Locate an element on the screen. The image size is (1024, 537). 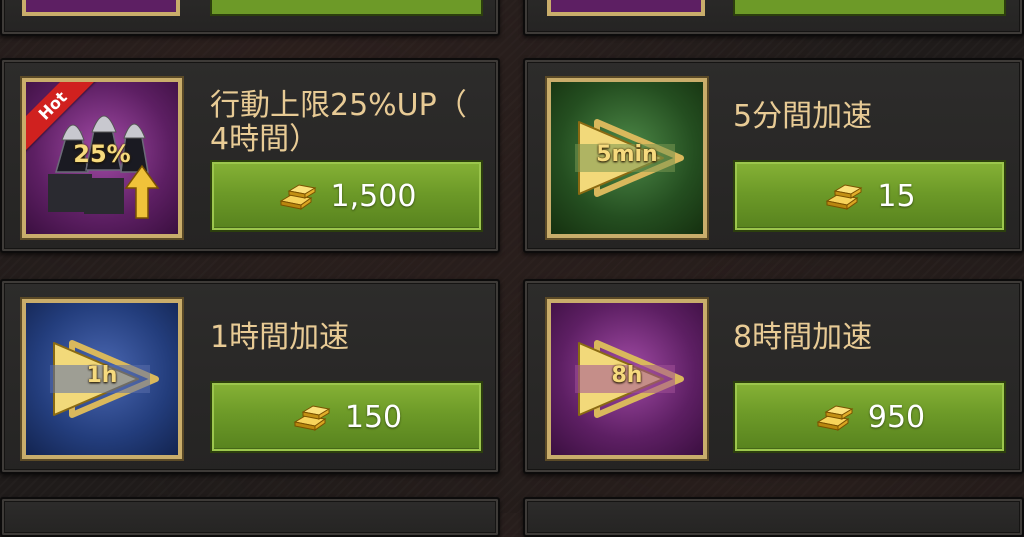
price-label: 1,500 is located at coordinates (373, 196).